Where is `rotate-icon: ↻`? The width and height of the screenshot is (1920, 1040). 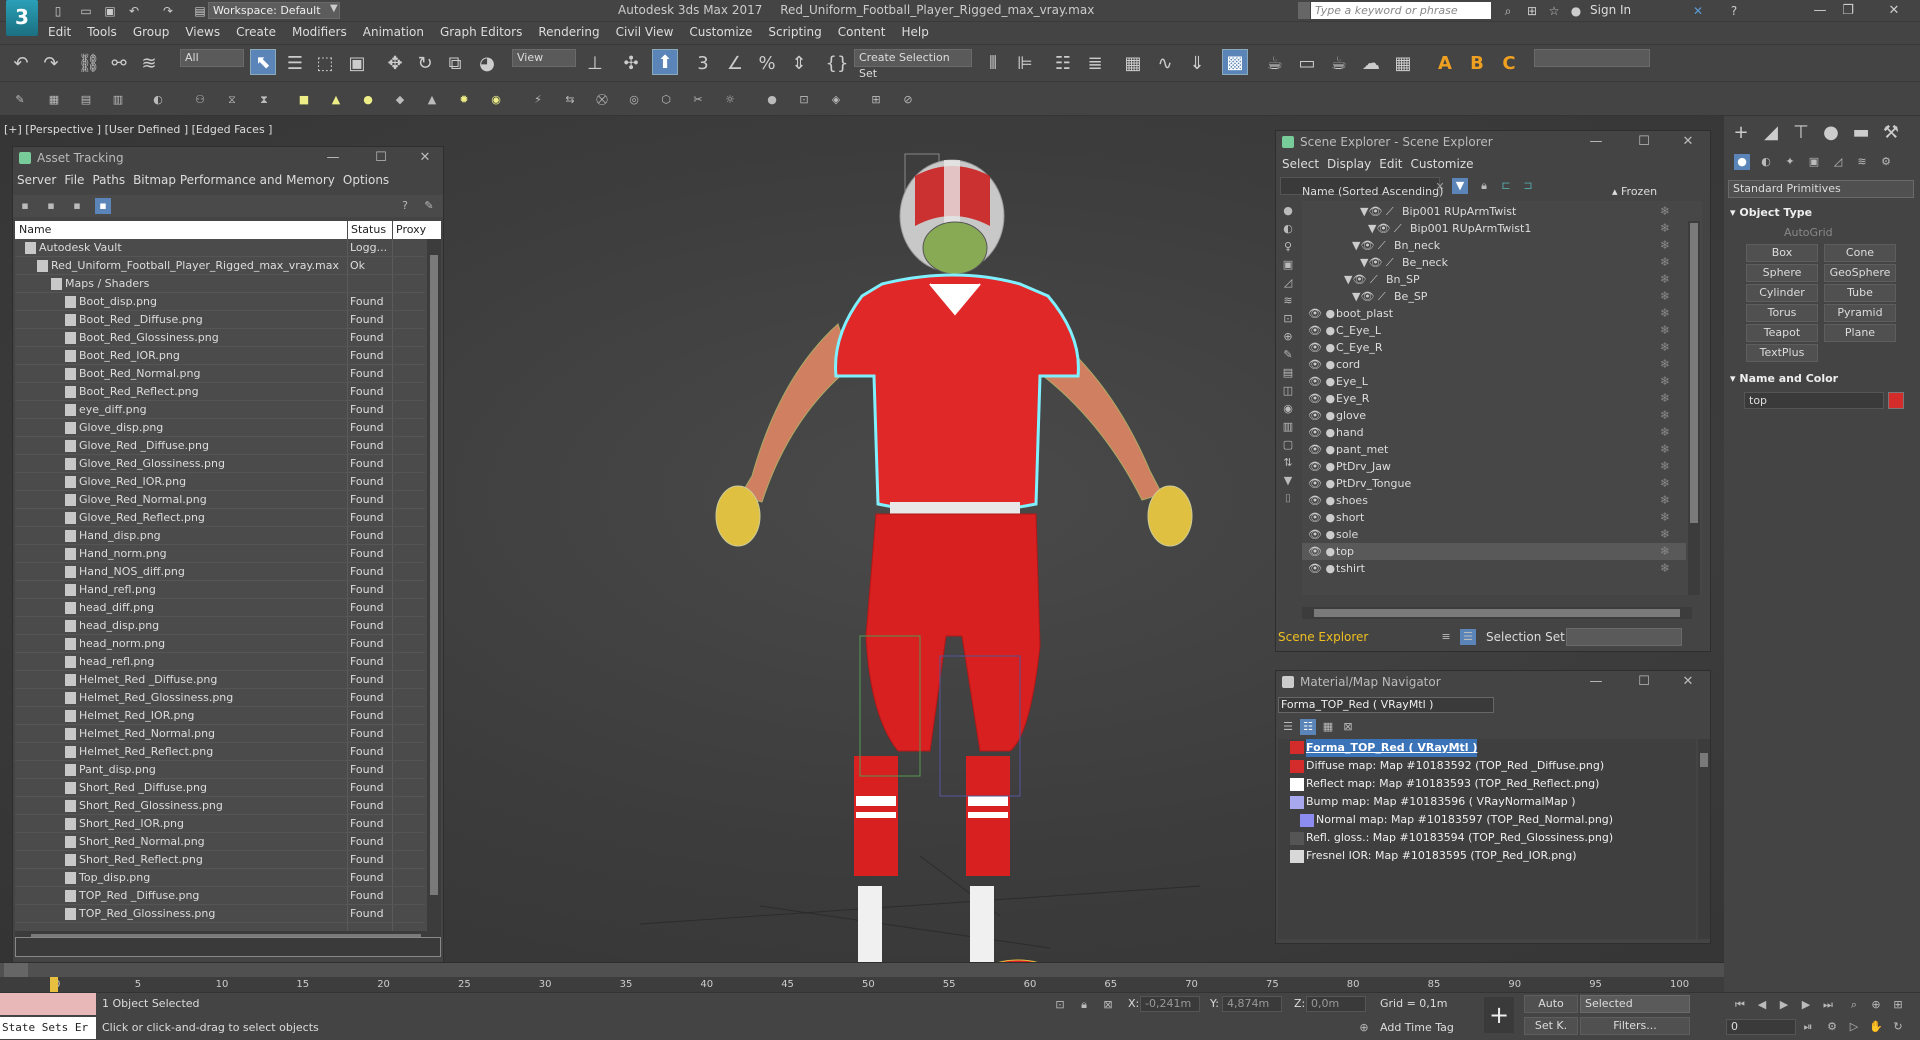
rotate-icon: ↻ is located at coordinates (425, 64).